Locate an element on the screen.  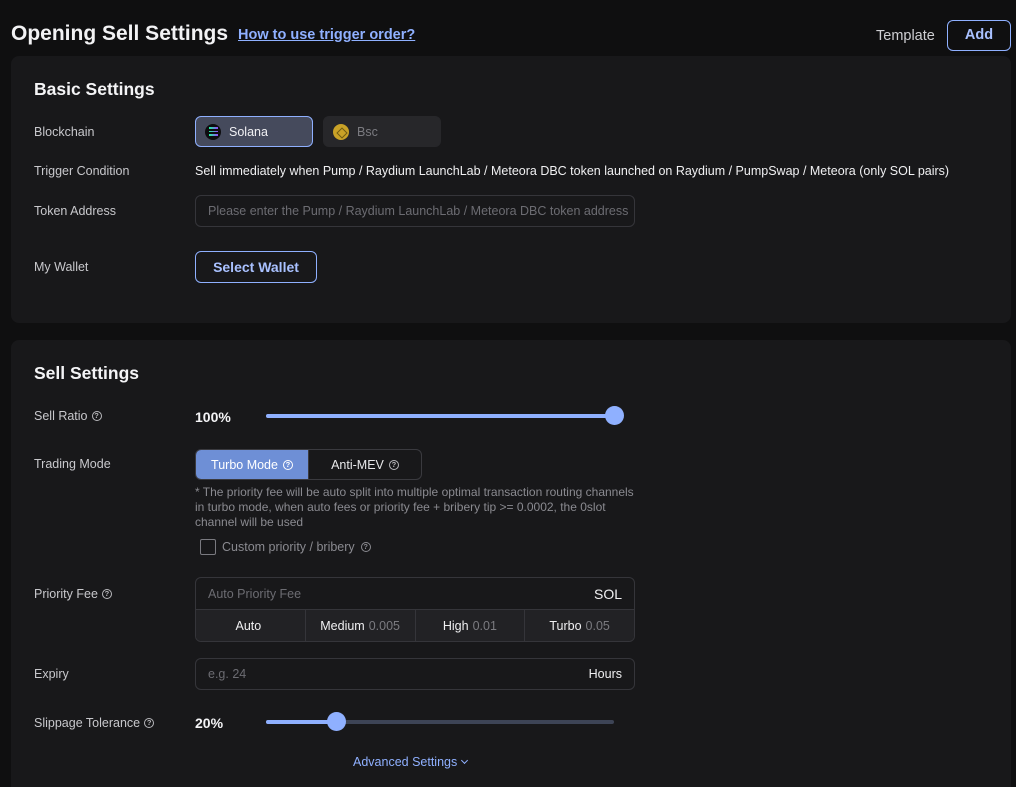
fee-option-turbo: Turbo 0.05 is located at coordinates (579, 625).